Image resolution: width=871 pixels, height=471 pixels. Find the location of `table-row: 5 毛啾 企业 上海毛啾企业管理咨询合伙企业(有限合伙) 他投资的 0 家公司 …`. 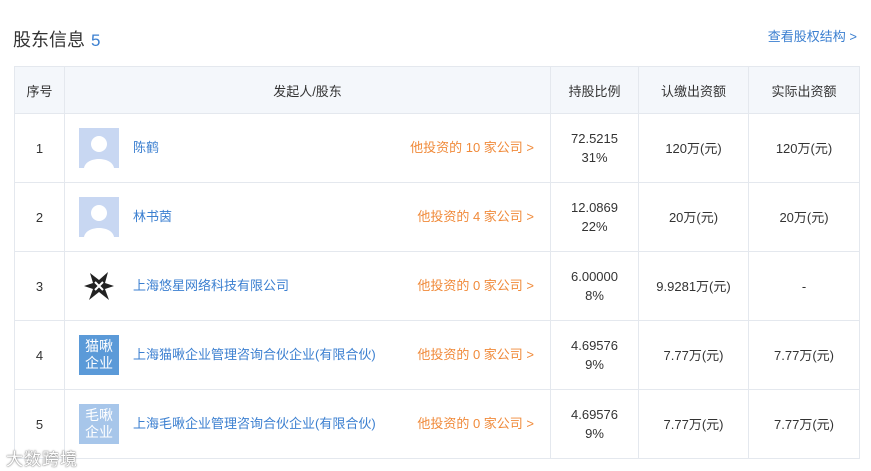

table-row: 5 毛啾 企业 上海毛啾企业管理咨询合伙企业(有限合伙) 他投资的 0 家公司 … is located at coordinates (437, 424).